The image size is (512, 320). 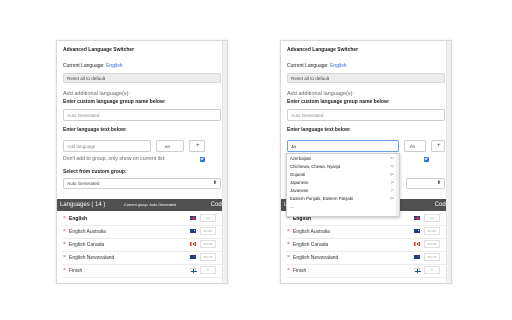 I want to click on language-name: Finish, so click(x=300, y=270).